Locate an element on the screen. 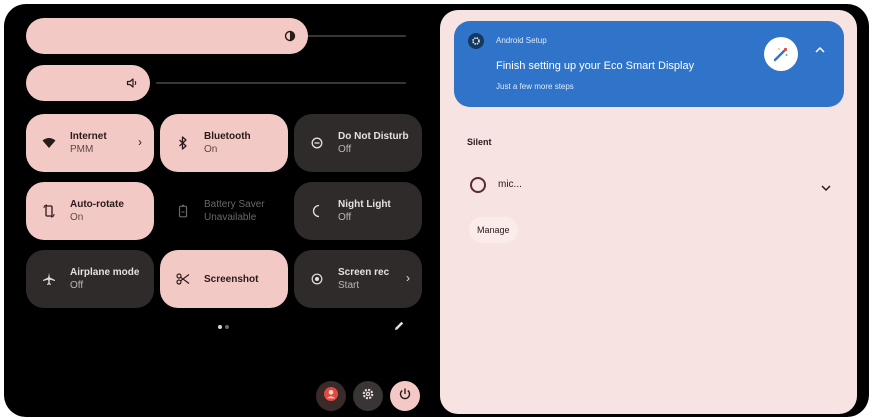 This screenshot has height=420, width=873. tile-status: Unavailable is located at coordinates (230, 217).